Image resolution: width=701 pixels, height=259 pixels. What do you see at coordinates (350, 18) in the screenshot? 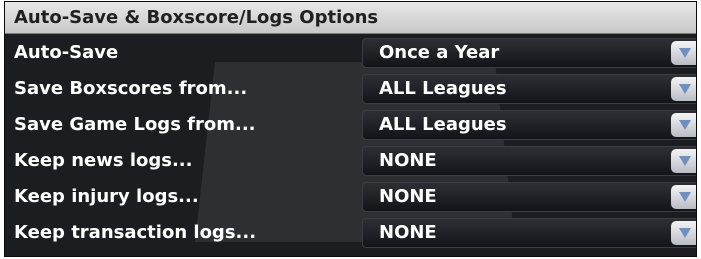
I see `panel-title: Auto-Save & Boxscore/Logs Options` at bounding box center [350, 18].